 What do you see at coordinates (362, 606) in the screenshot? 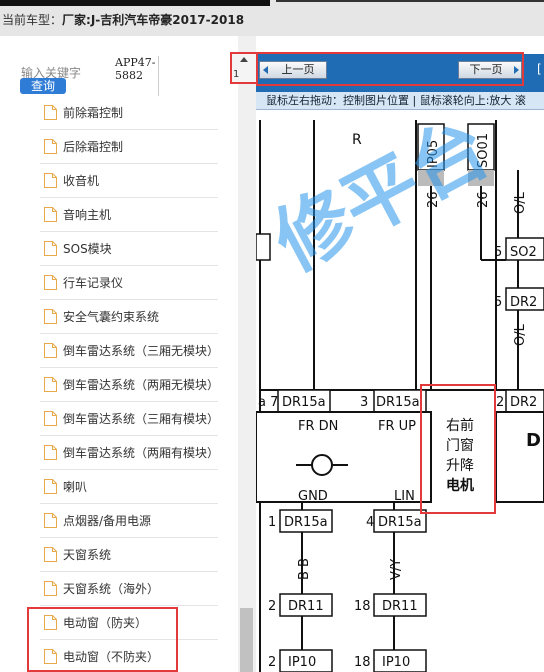
I see `diagram-label-18a: 18` at bounding box center [362, 606].